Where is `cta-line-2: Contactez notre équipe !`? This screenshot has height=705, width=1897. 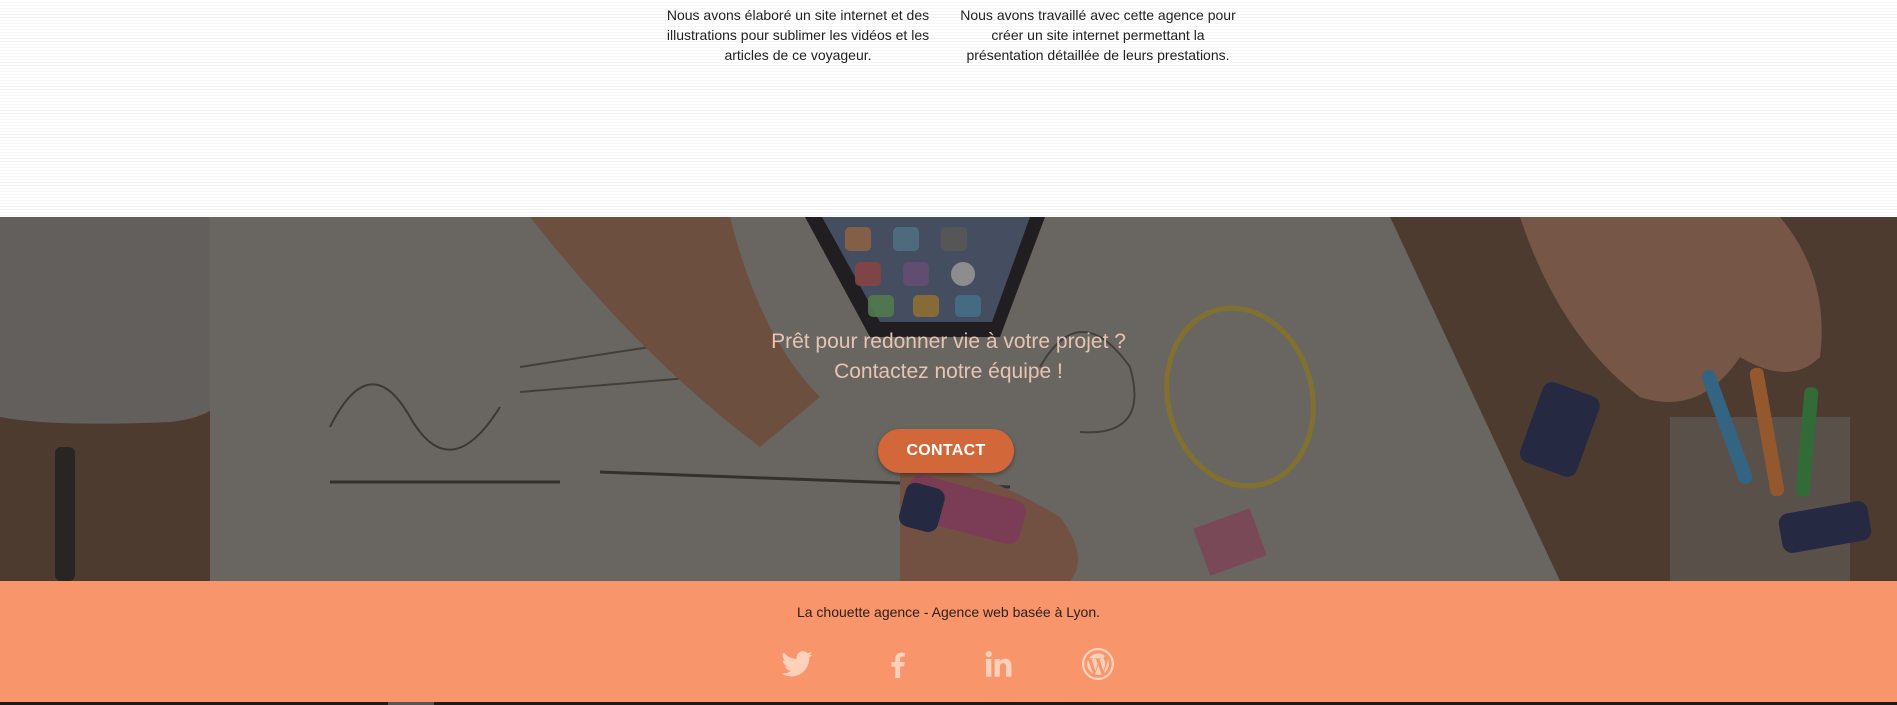
cta-line-2: Contactez notre équipe ! is located at coordinates (948, 371).